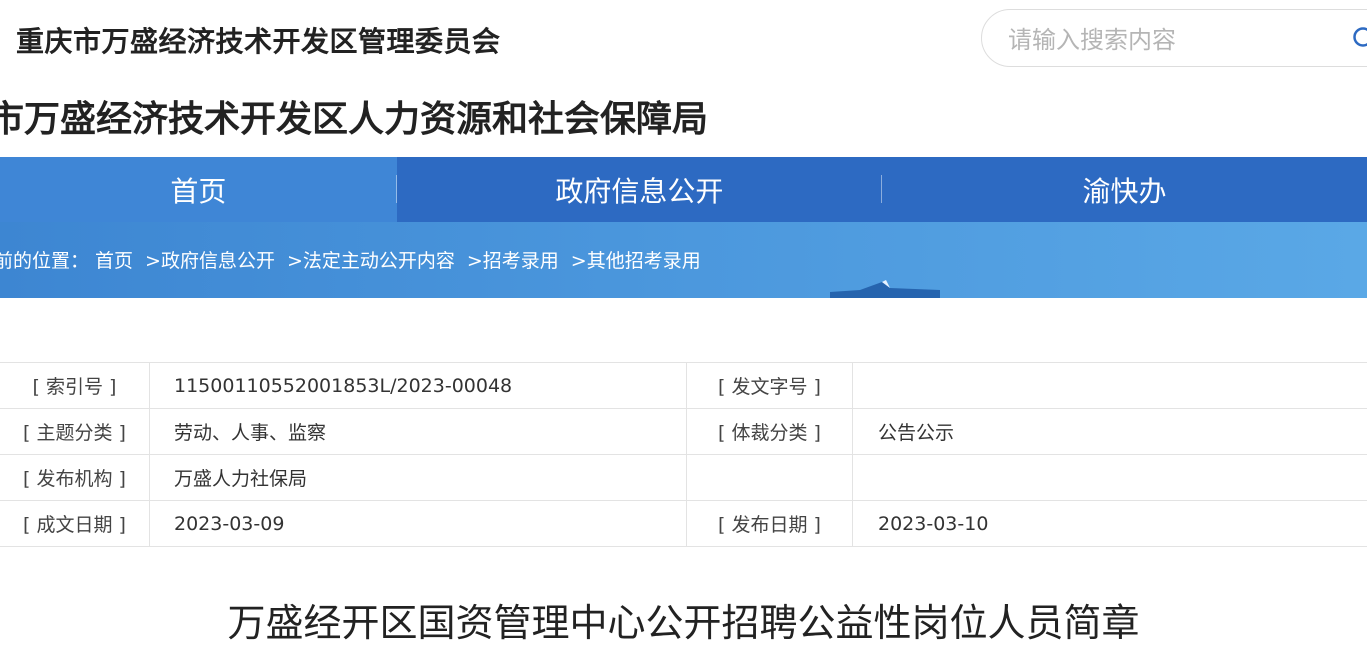 The height and width of the screenshot is (662, 1367). I want to click on nav-item-yukuaiban: 渝快办, so click(1124, 189).